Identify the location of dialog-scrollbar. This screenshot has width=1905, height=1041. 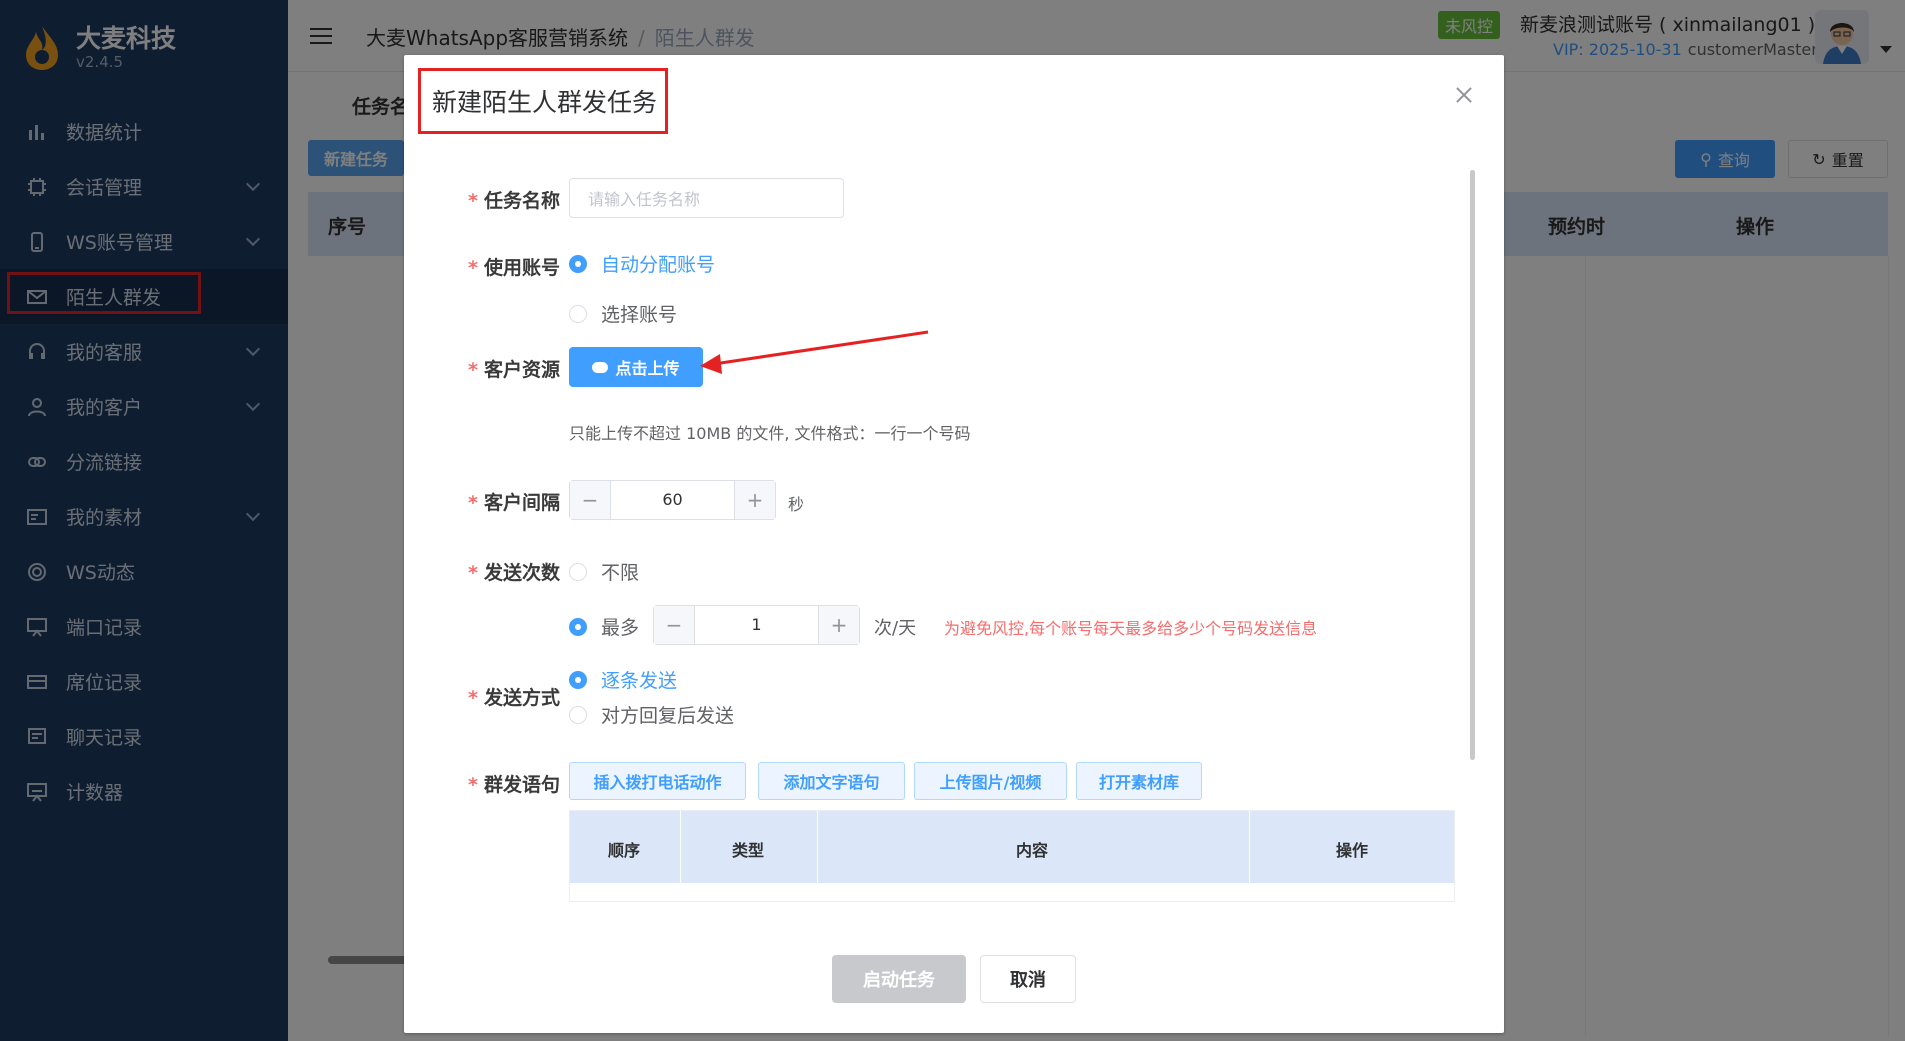
(1472, 465).